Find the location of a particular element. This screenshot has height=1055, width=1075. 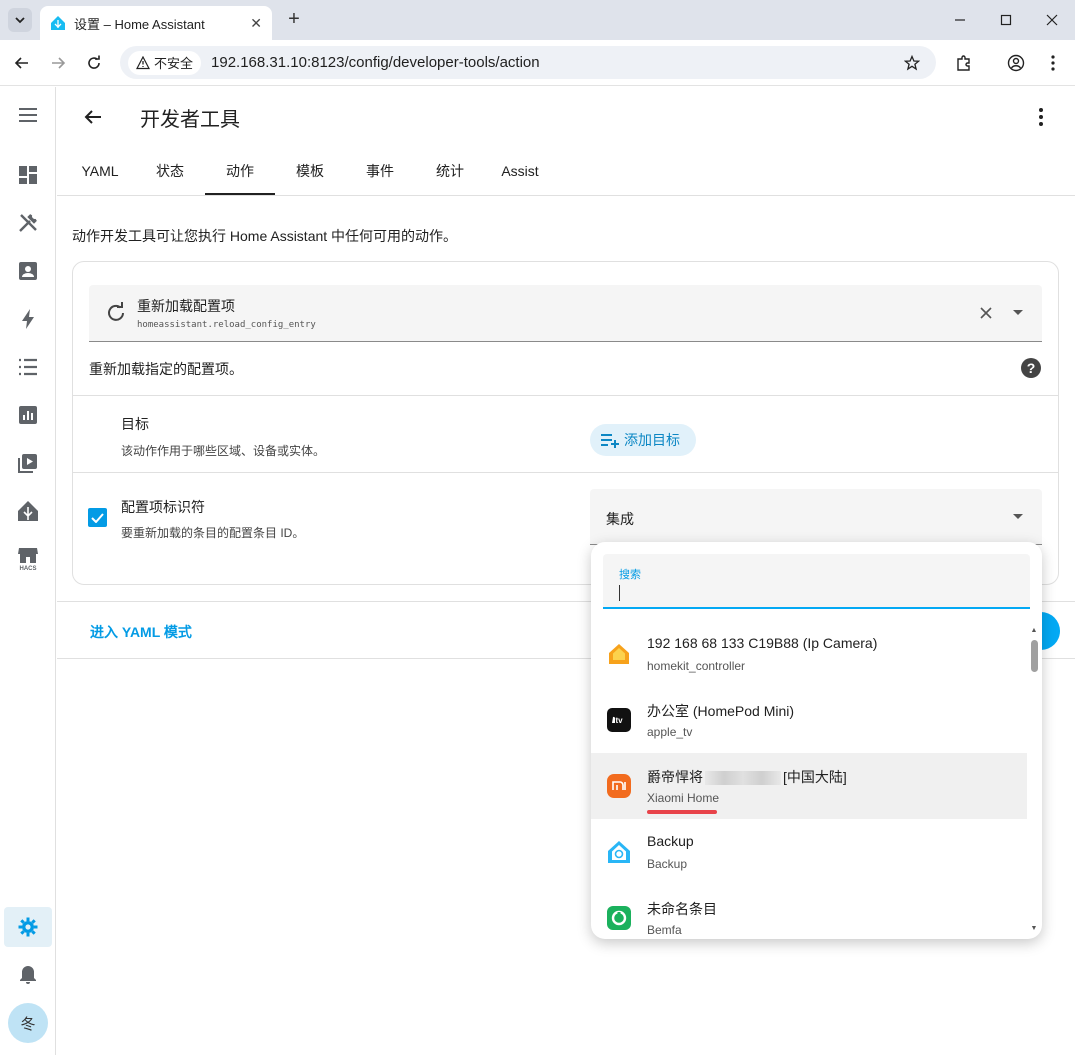

settings-gear-icon is located at coordinates (28, 927).